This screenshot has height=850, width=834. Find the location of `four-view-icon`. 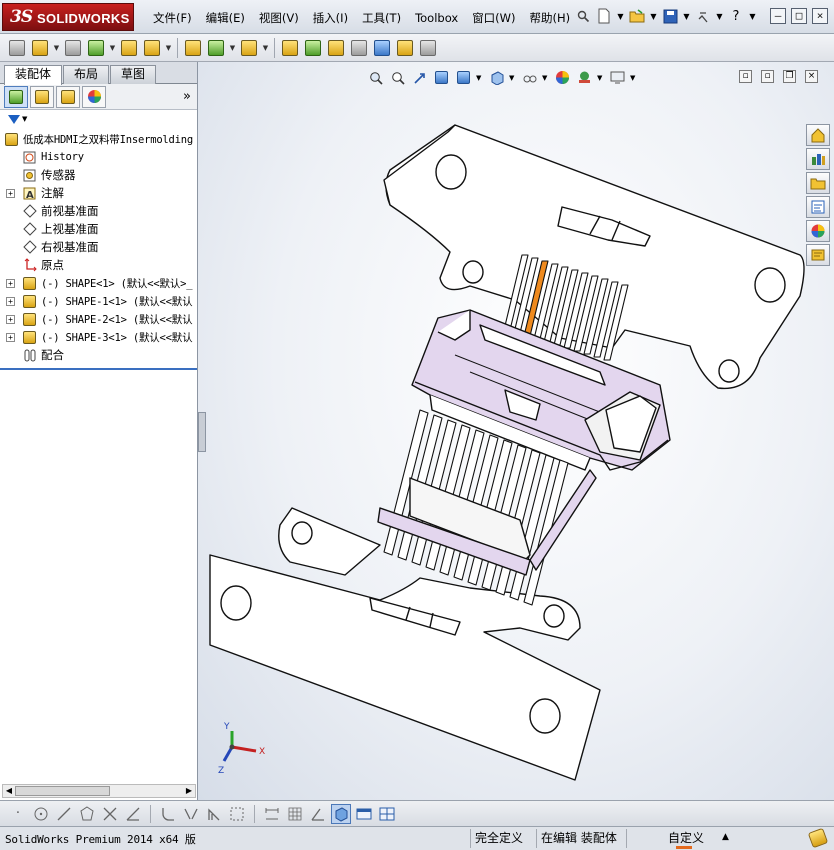

four-view-icon is located at coordinates (387, 814).